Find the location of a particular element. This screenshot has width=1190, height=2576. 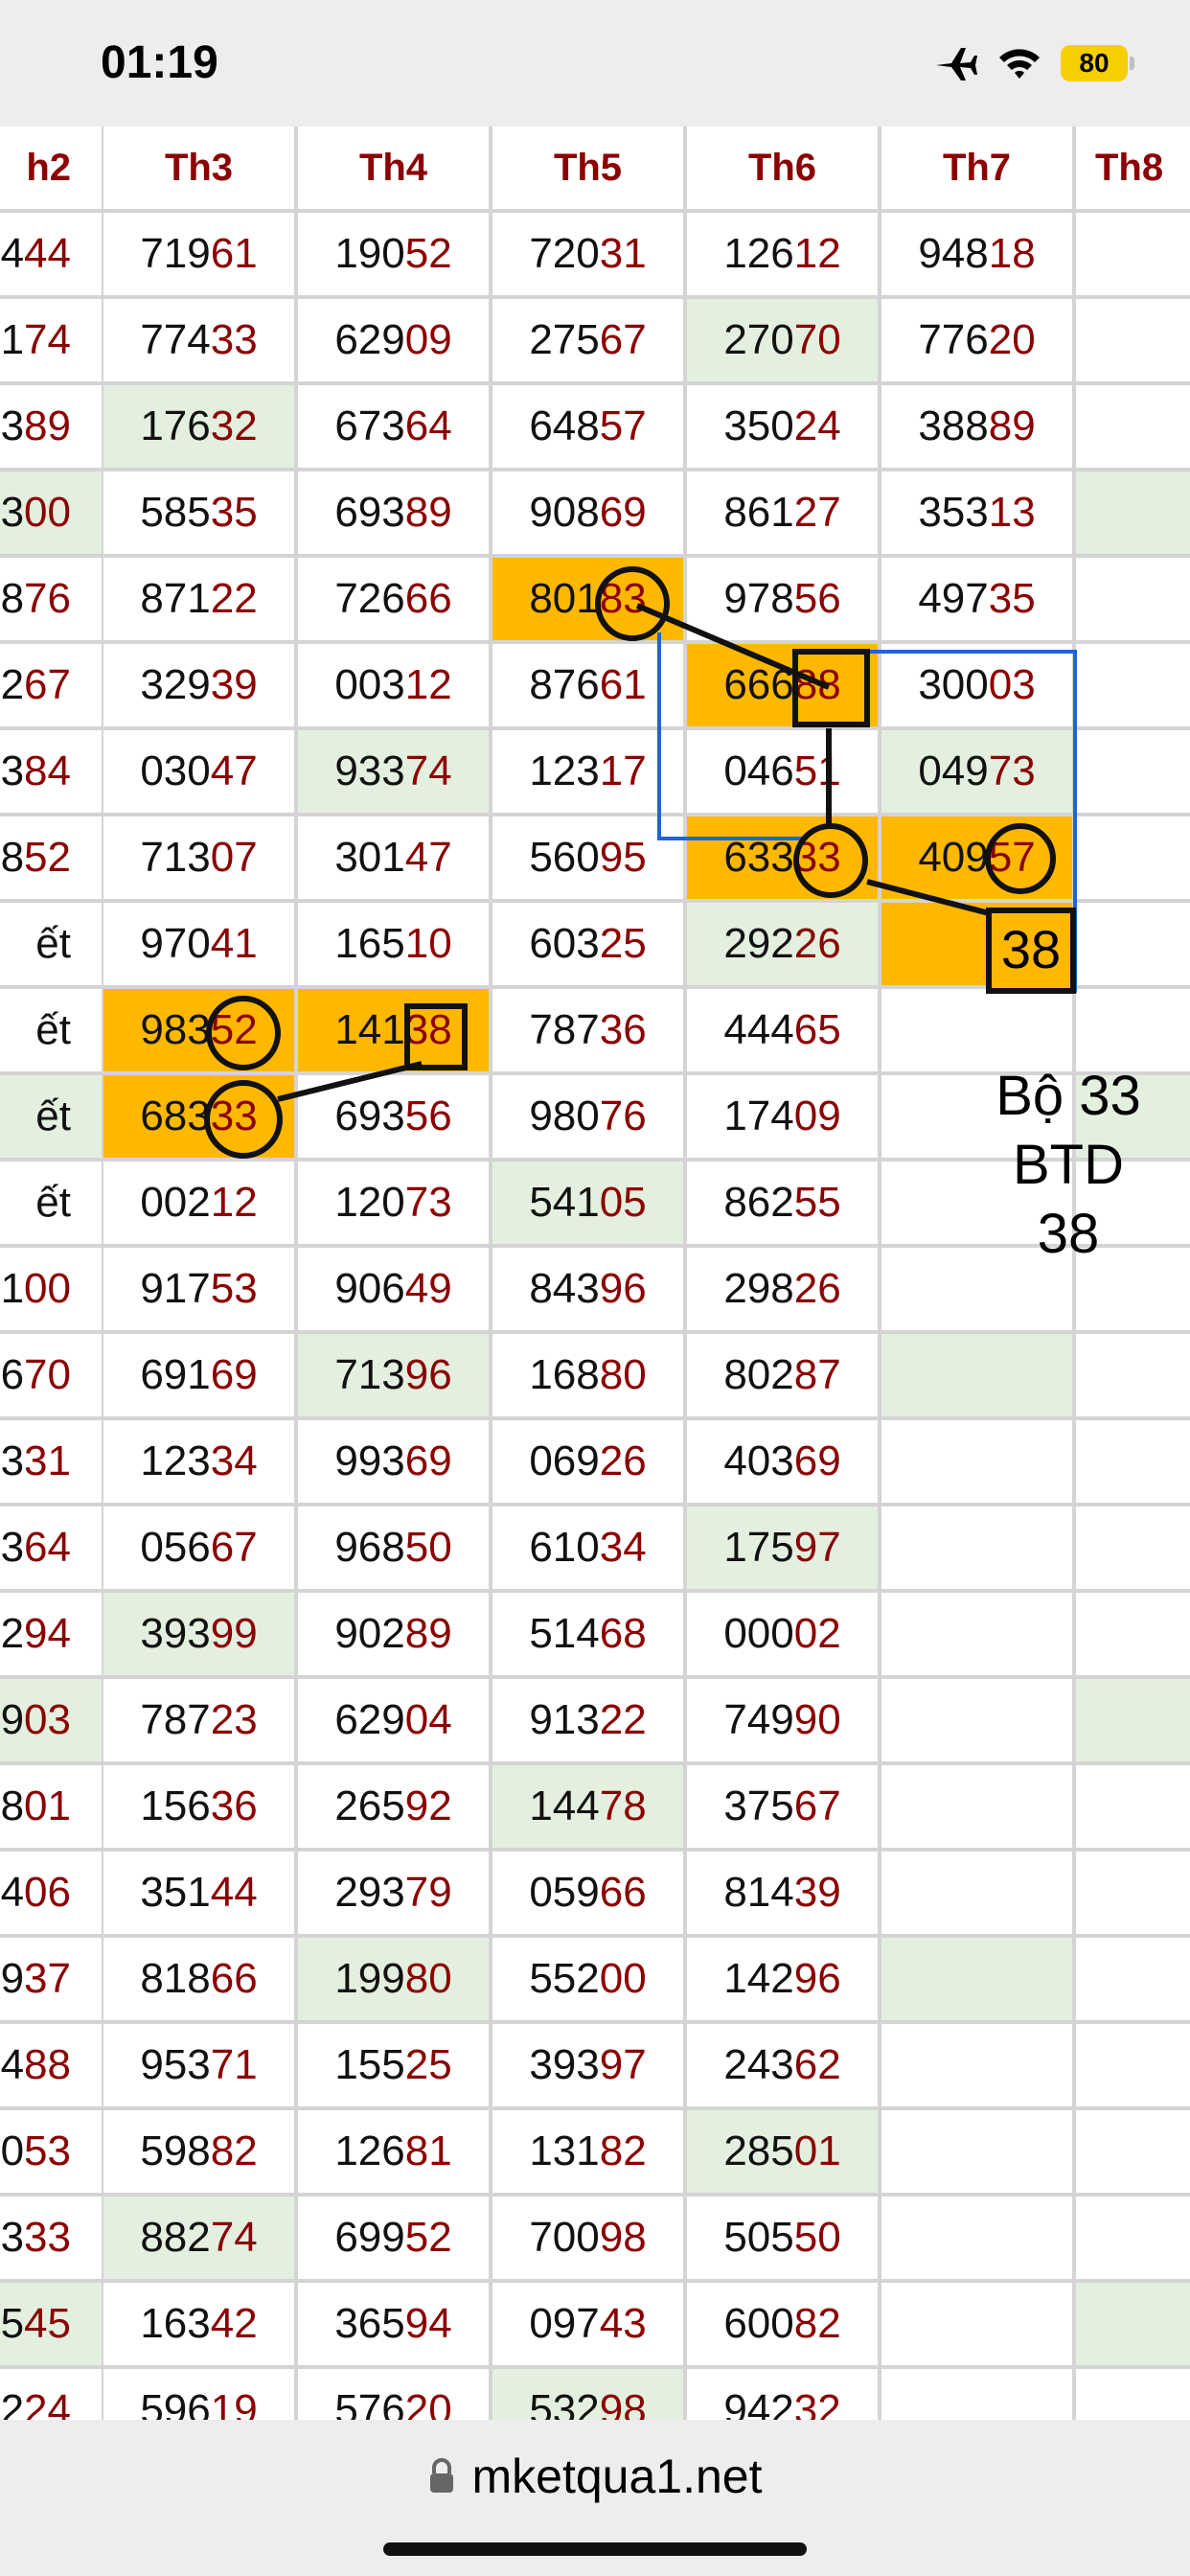

cell-prefix: 948 is located at coordinates (953, 253).